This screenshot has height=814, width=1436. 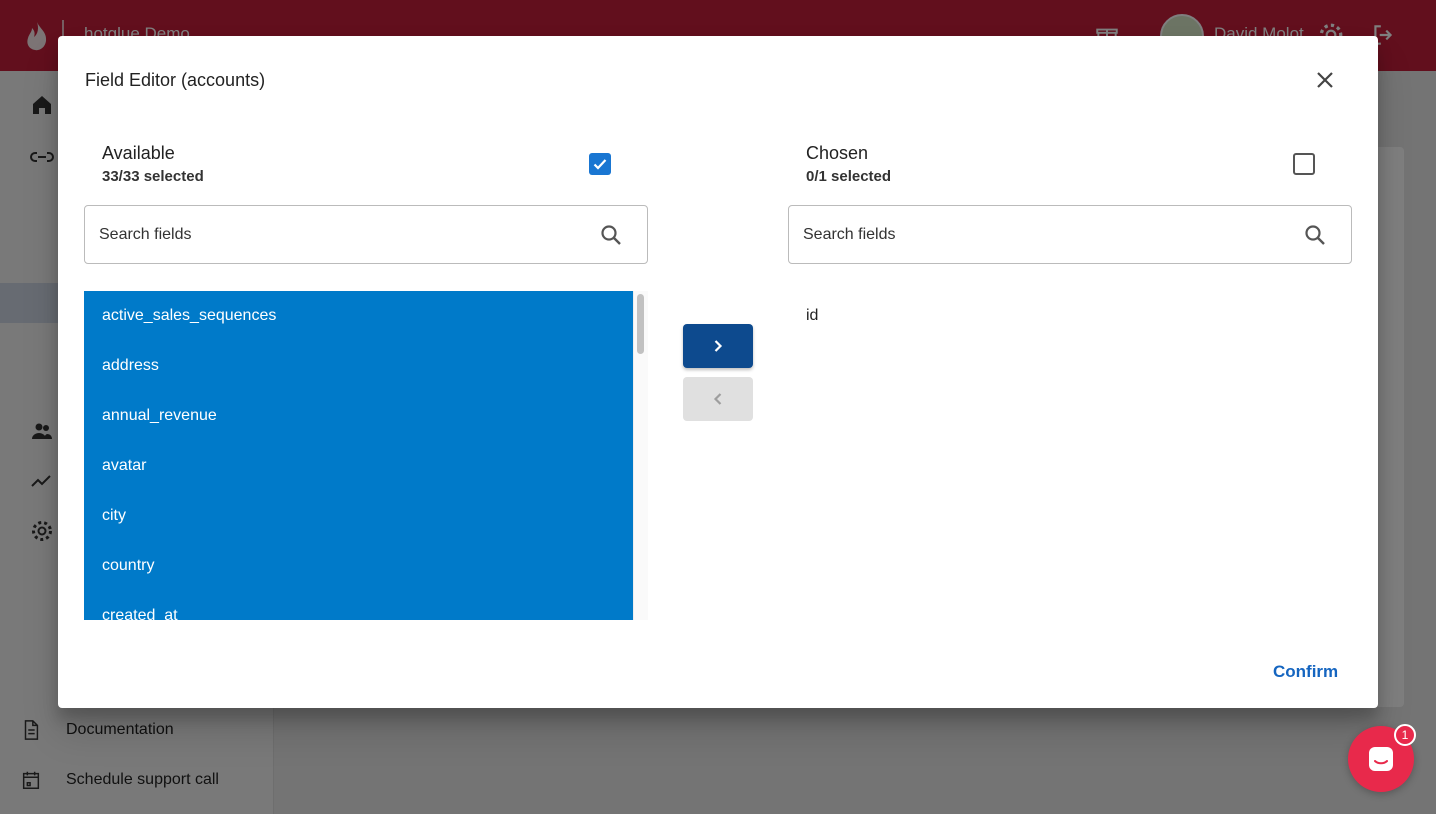 I want to click on move-right-button, so click(x=718, y=346).